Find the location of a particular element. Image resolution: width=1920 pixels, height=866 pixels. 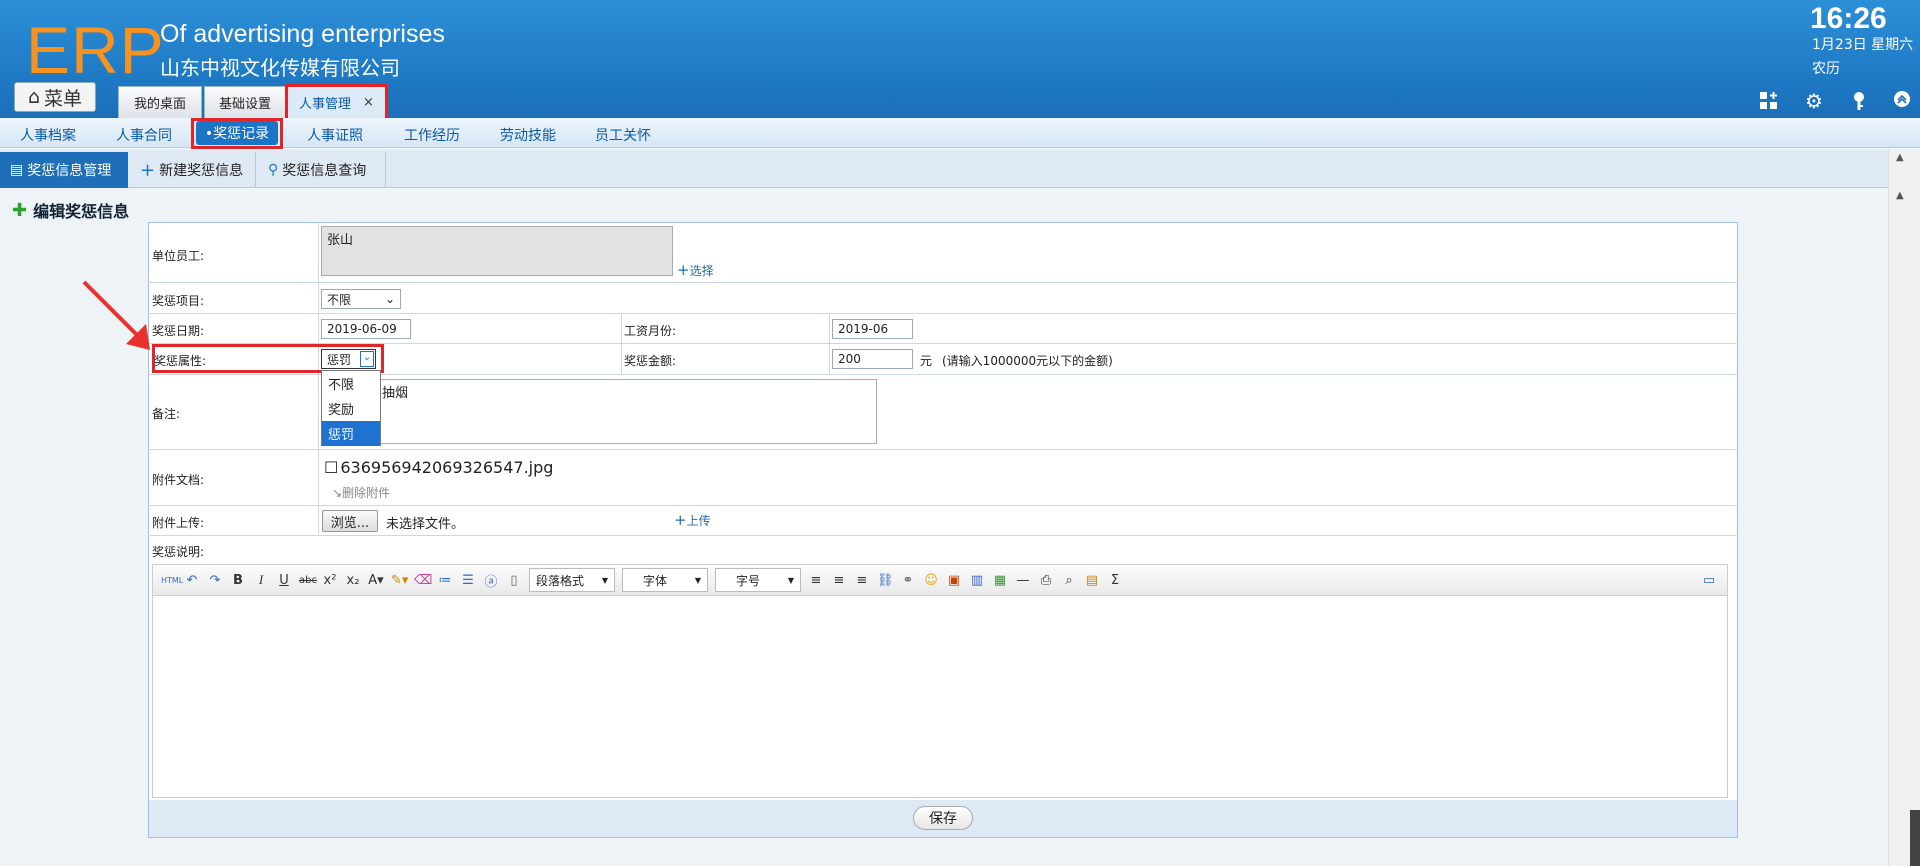

key-icon is located at coordinates (1859, 101).